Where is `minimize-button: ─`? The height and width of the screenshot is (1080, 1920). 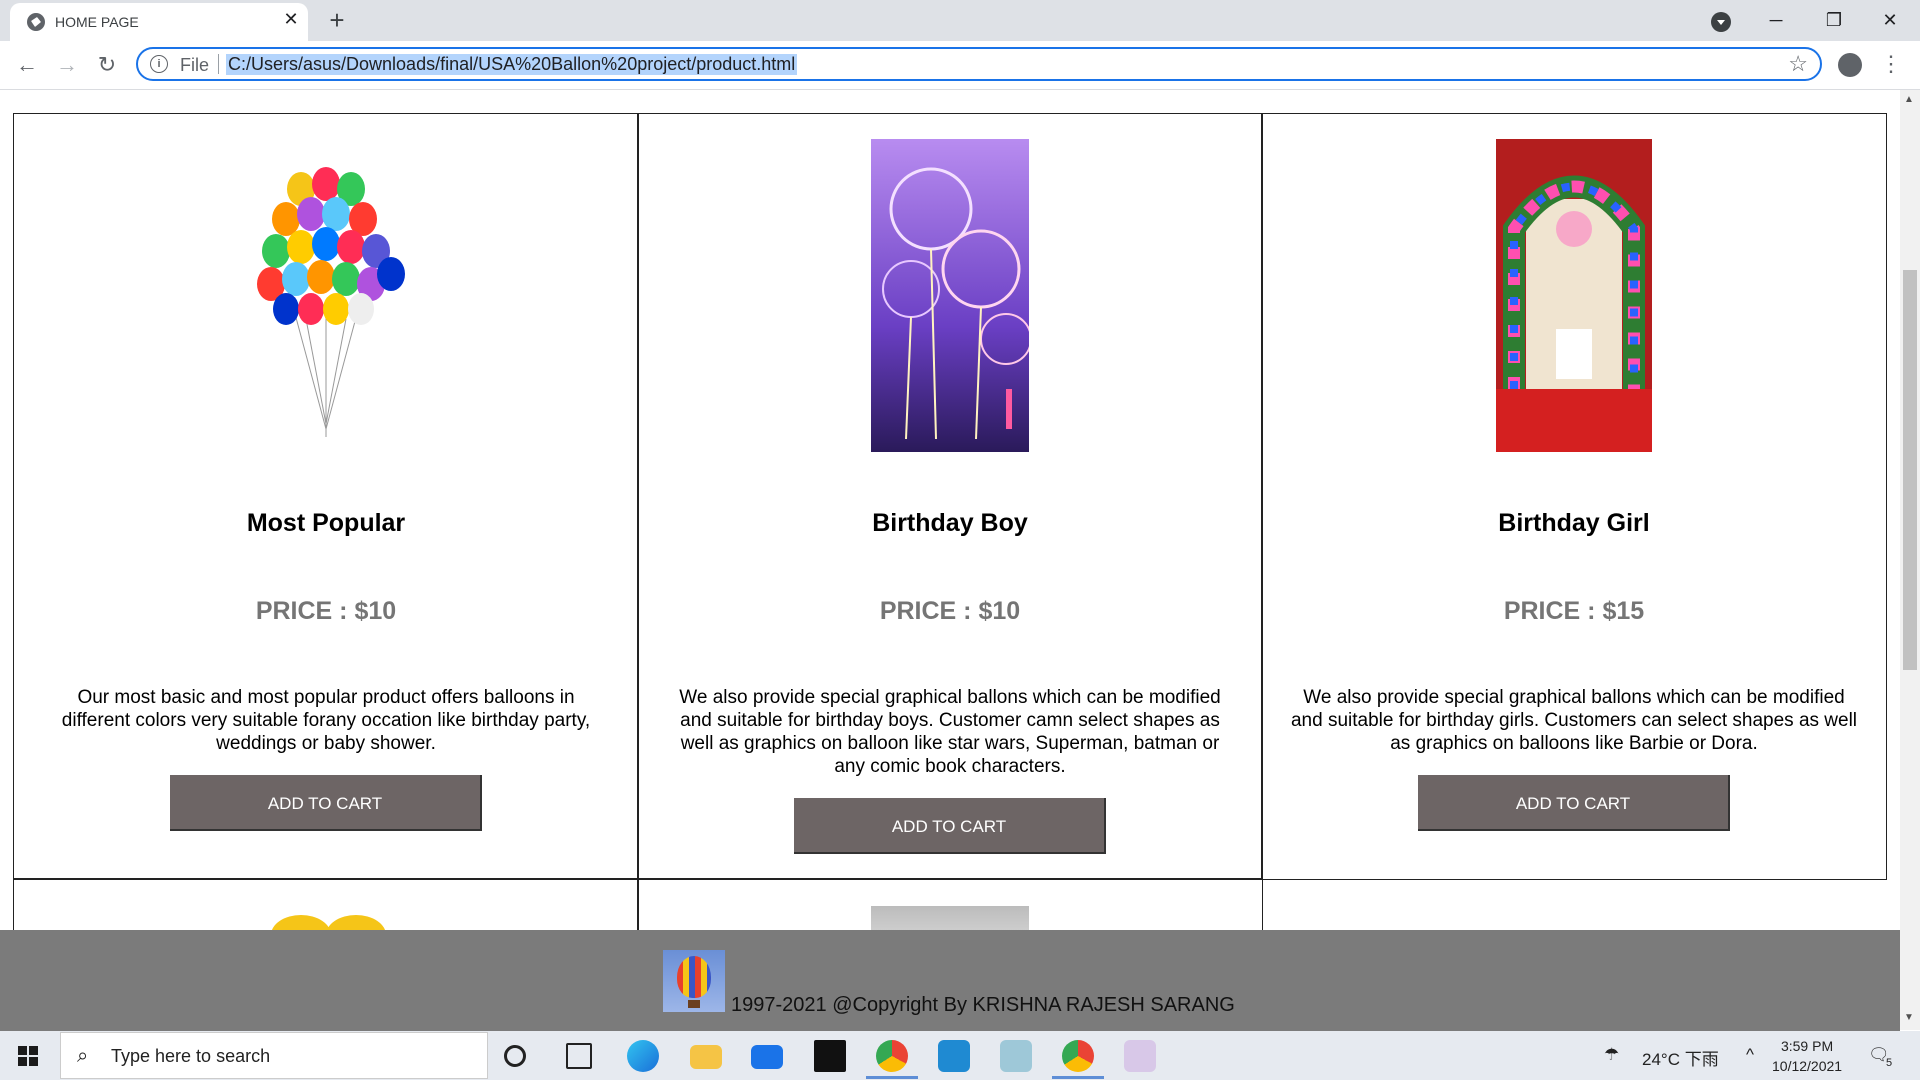 minimize-button: ─ is located at coordinates (1776, 20).